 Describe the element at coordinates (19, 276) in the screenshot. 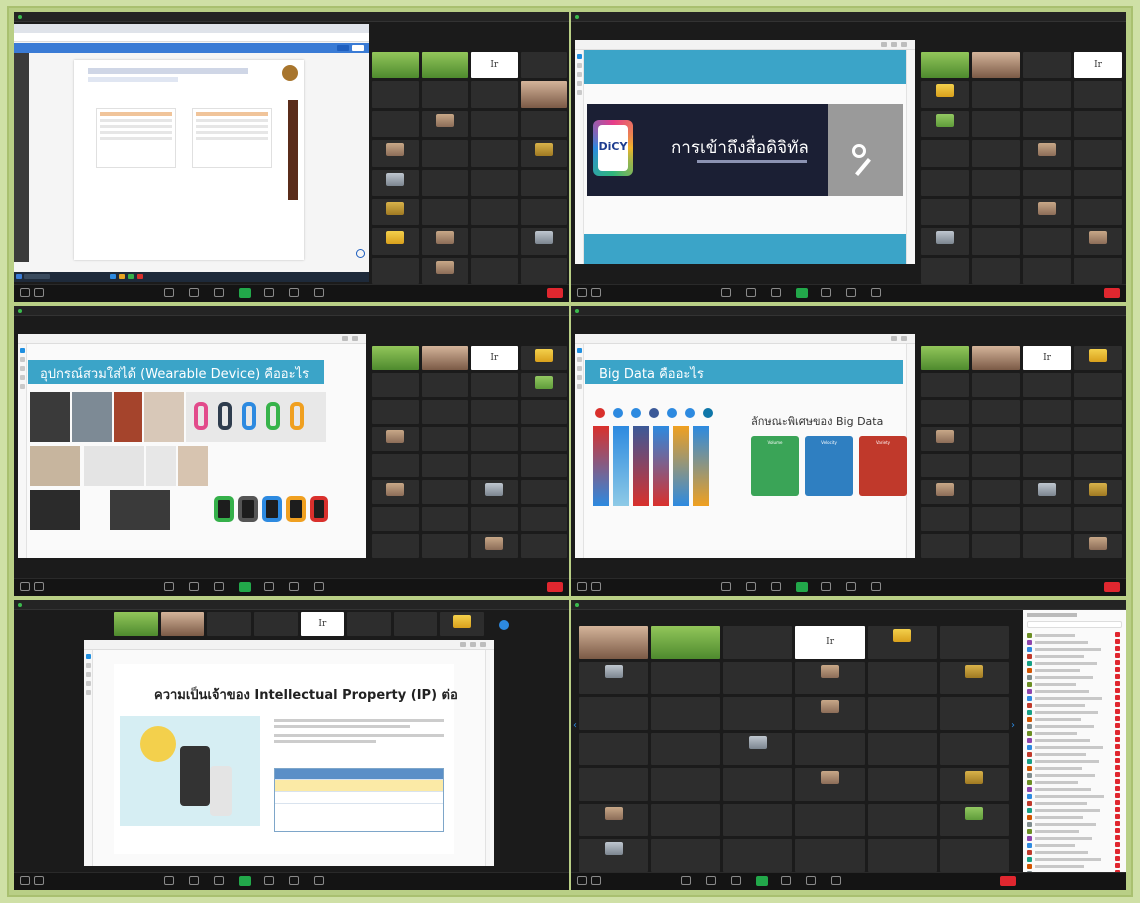

I see `start-icon` at that location.